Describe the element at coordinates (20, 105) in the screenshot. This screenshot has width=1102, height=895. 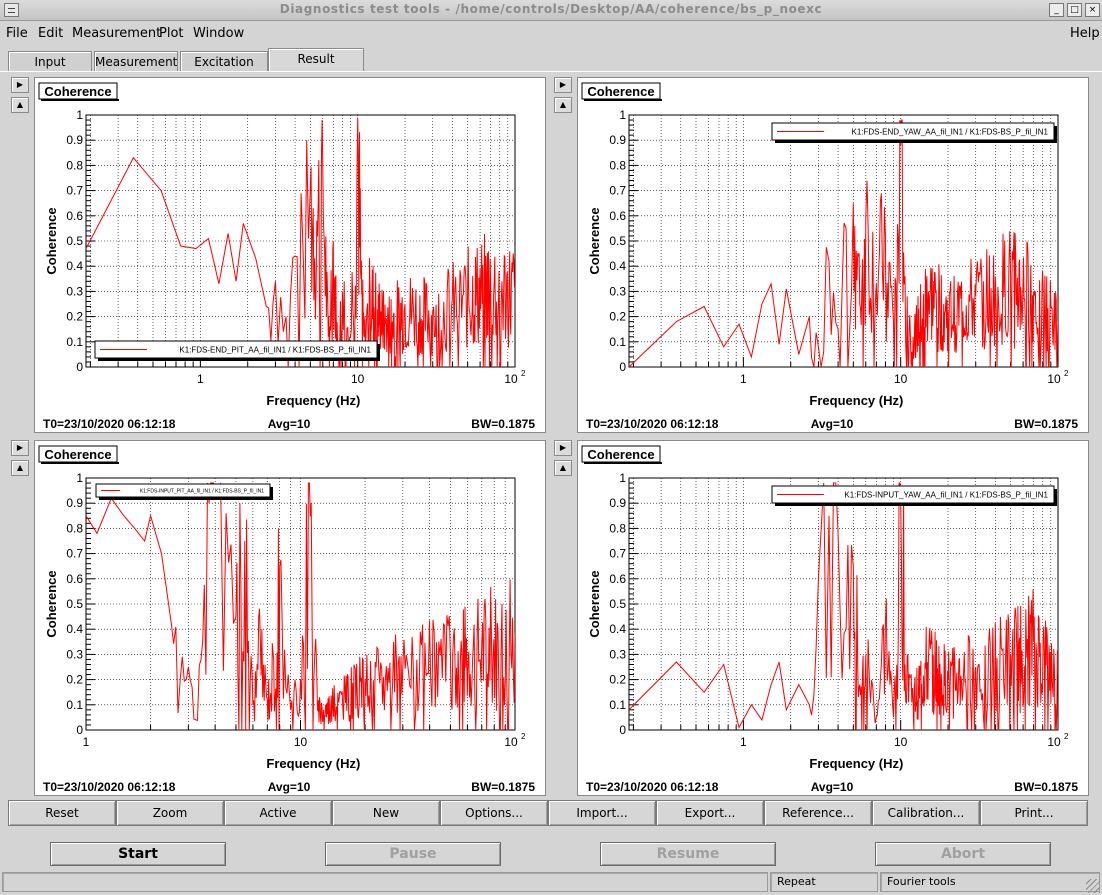
I see `panel-1-up-arrow-icon: ▲` at that location.